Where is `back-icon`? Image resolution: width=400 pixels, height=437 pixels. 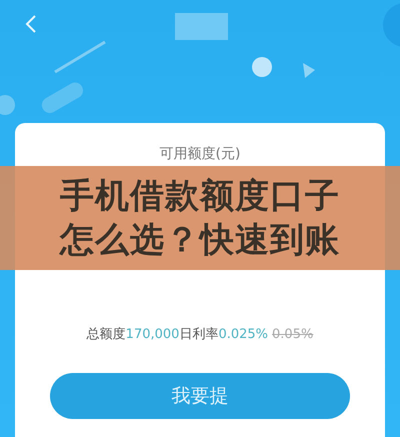 back-icon is located at coordinates (31, 24).